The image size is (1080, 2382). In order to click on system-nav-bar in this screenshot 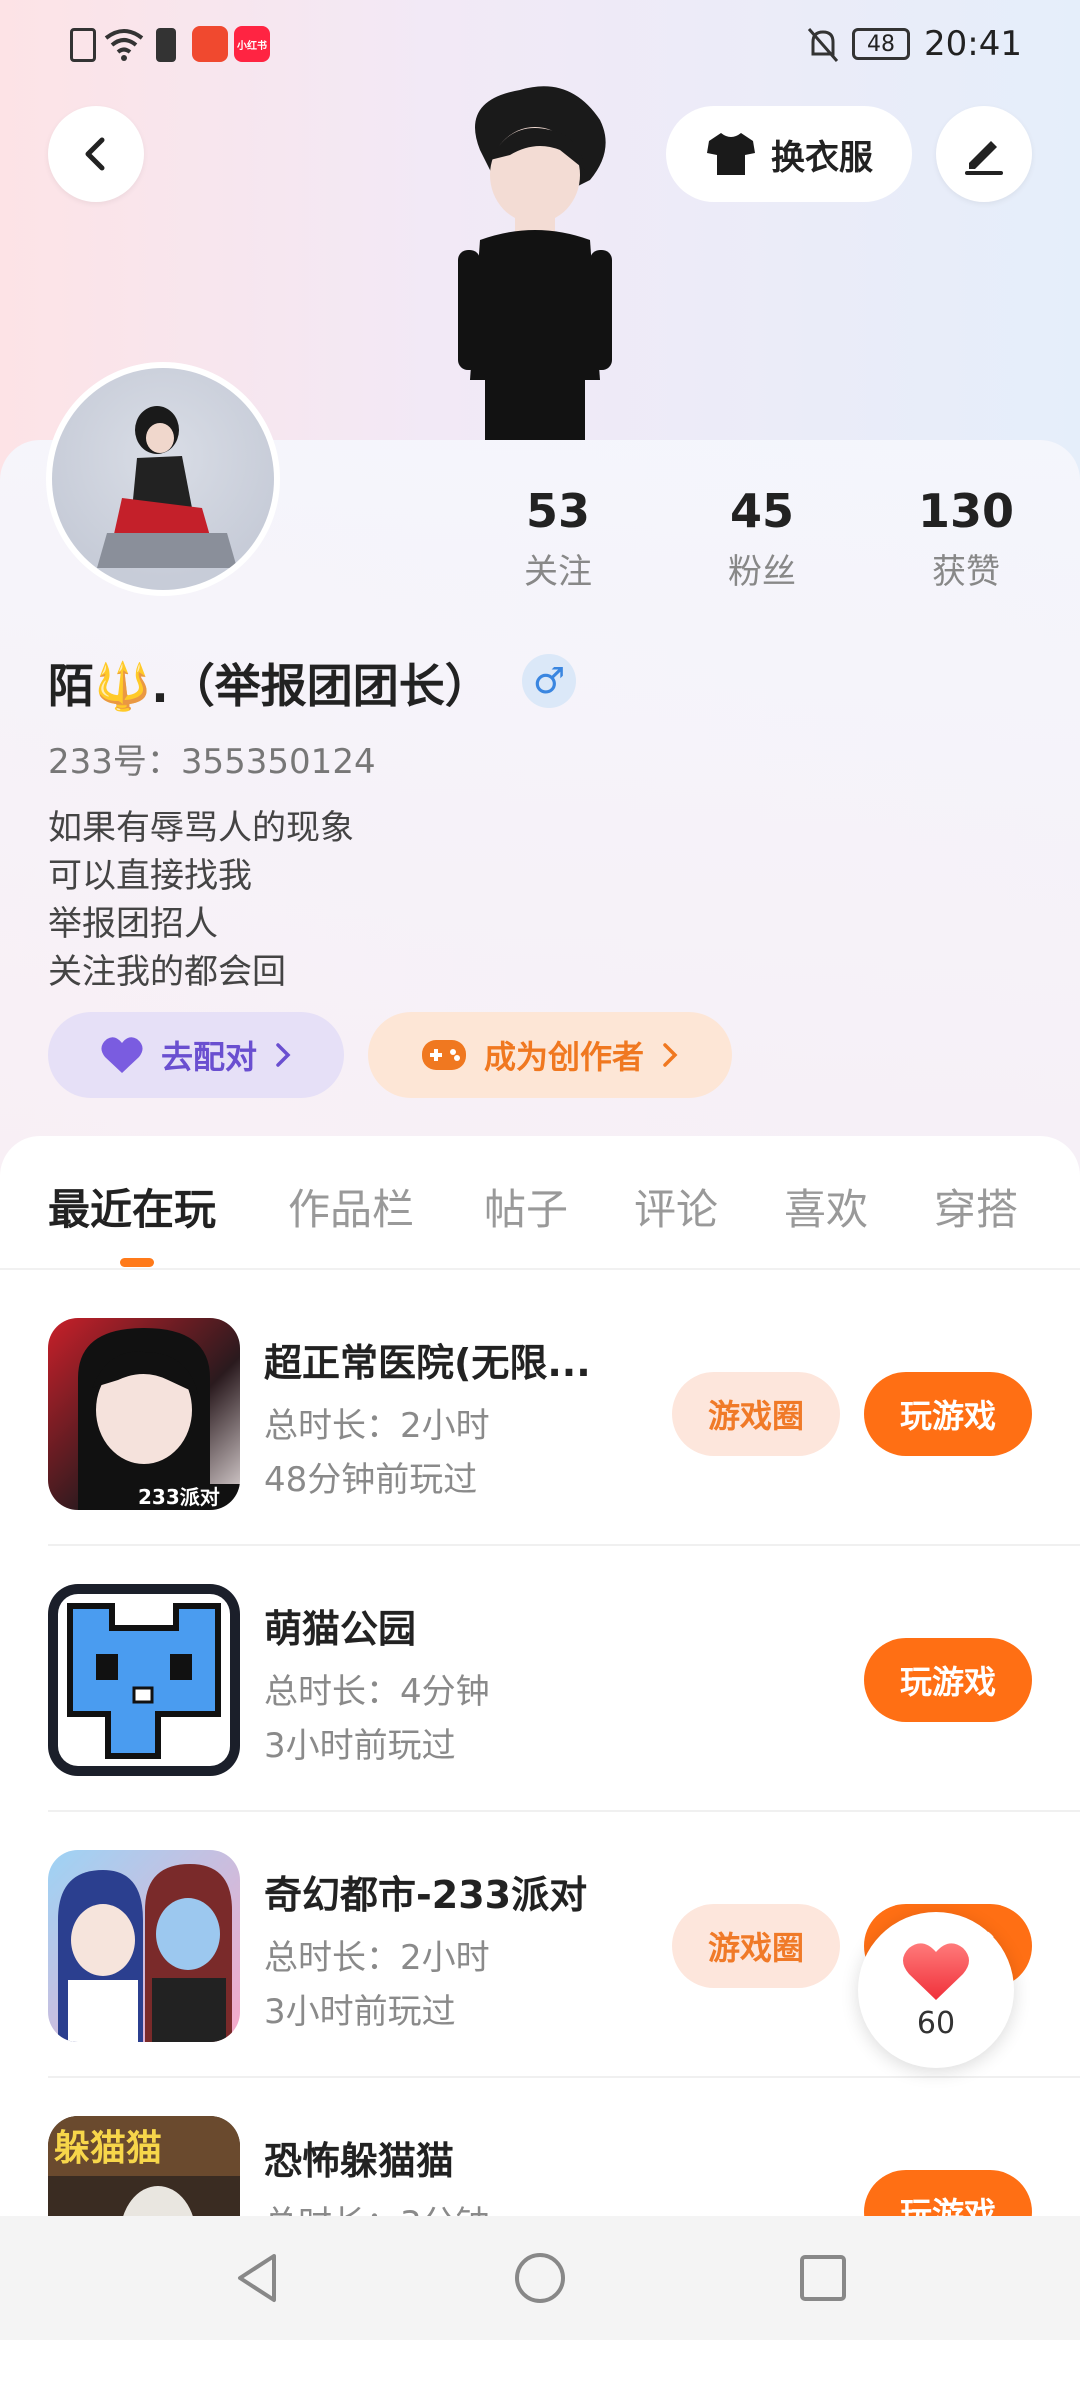, I will do `click(540, 2278)`.